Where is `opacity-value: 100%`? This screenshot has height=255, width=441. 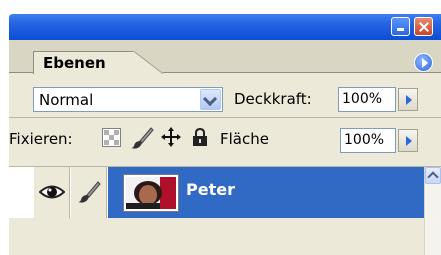
opacity-value: 100% is located at coordinates (362, 99).